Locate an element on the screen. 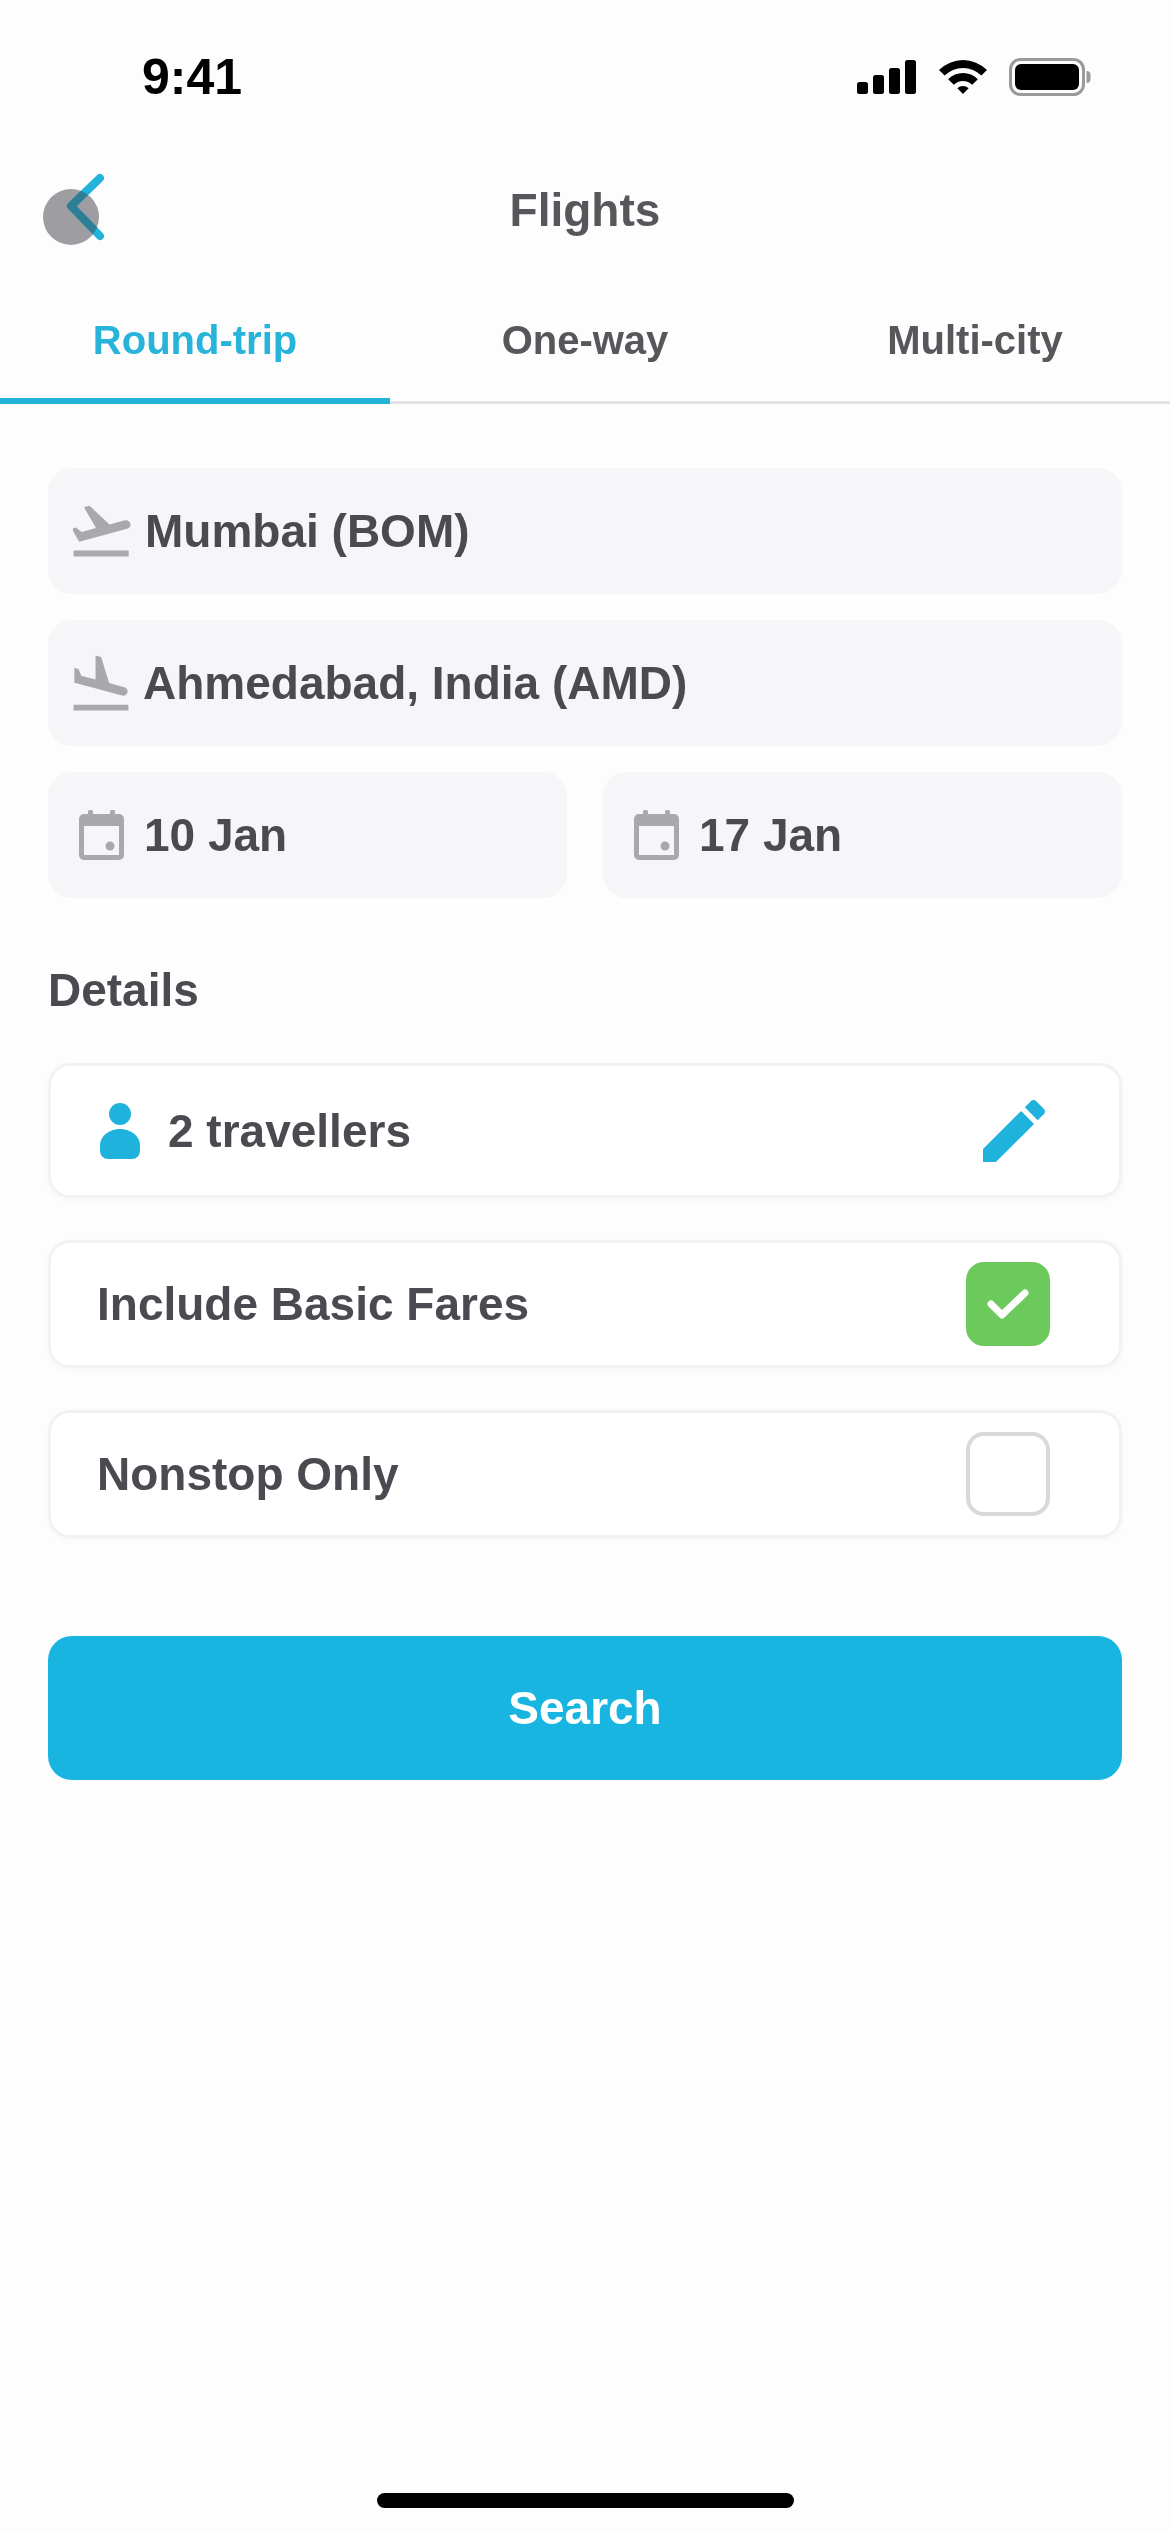  section-heading: Details is located at coordinates (124, 990).